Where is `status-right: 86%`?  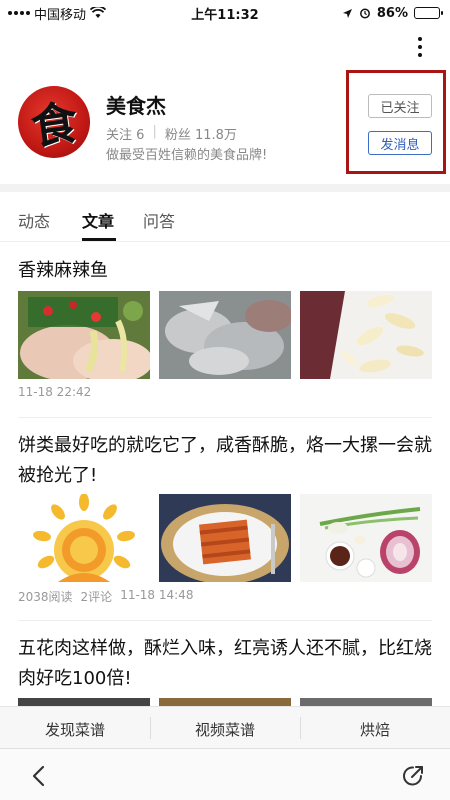 status-right: 86% is located at coordinates (392, 13).